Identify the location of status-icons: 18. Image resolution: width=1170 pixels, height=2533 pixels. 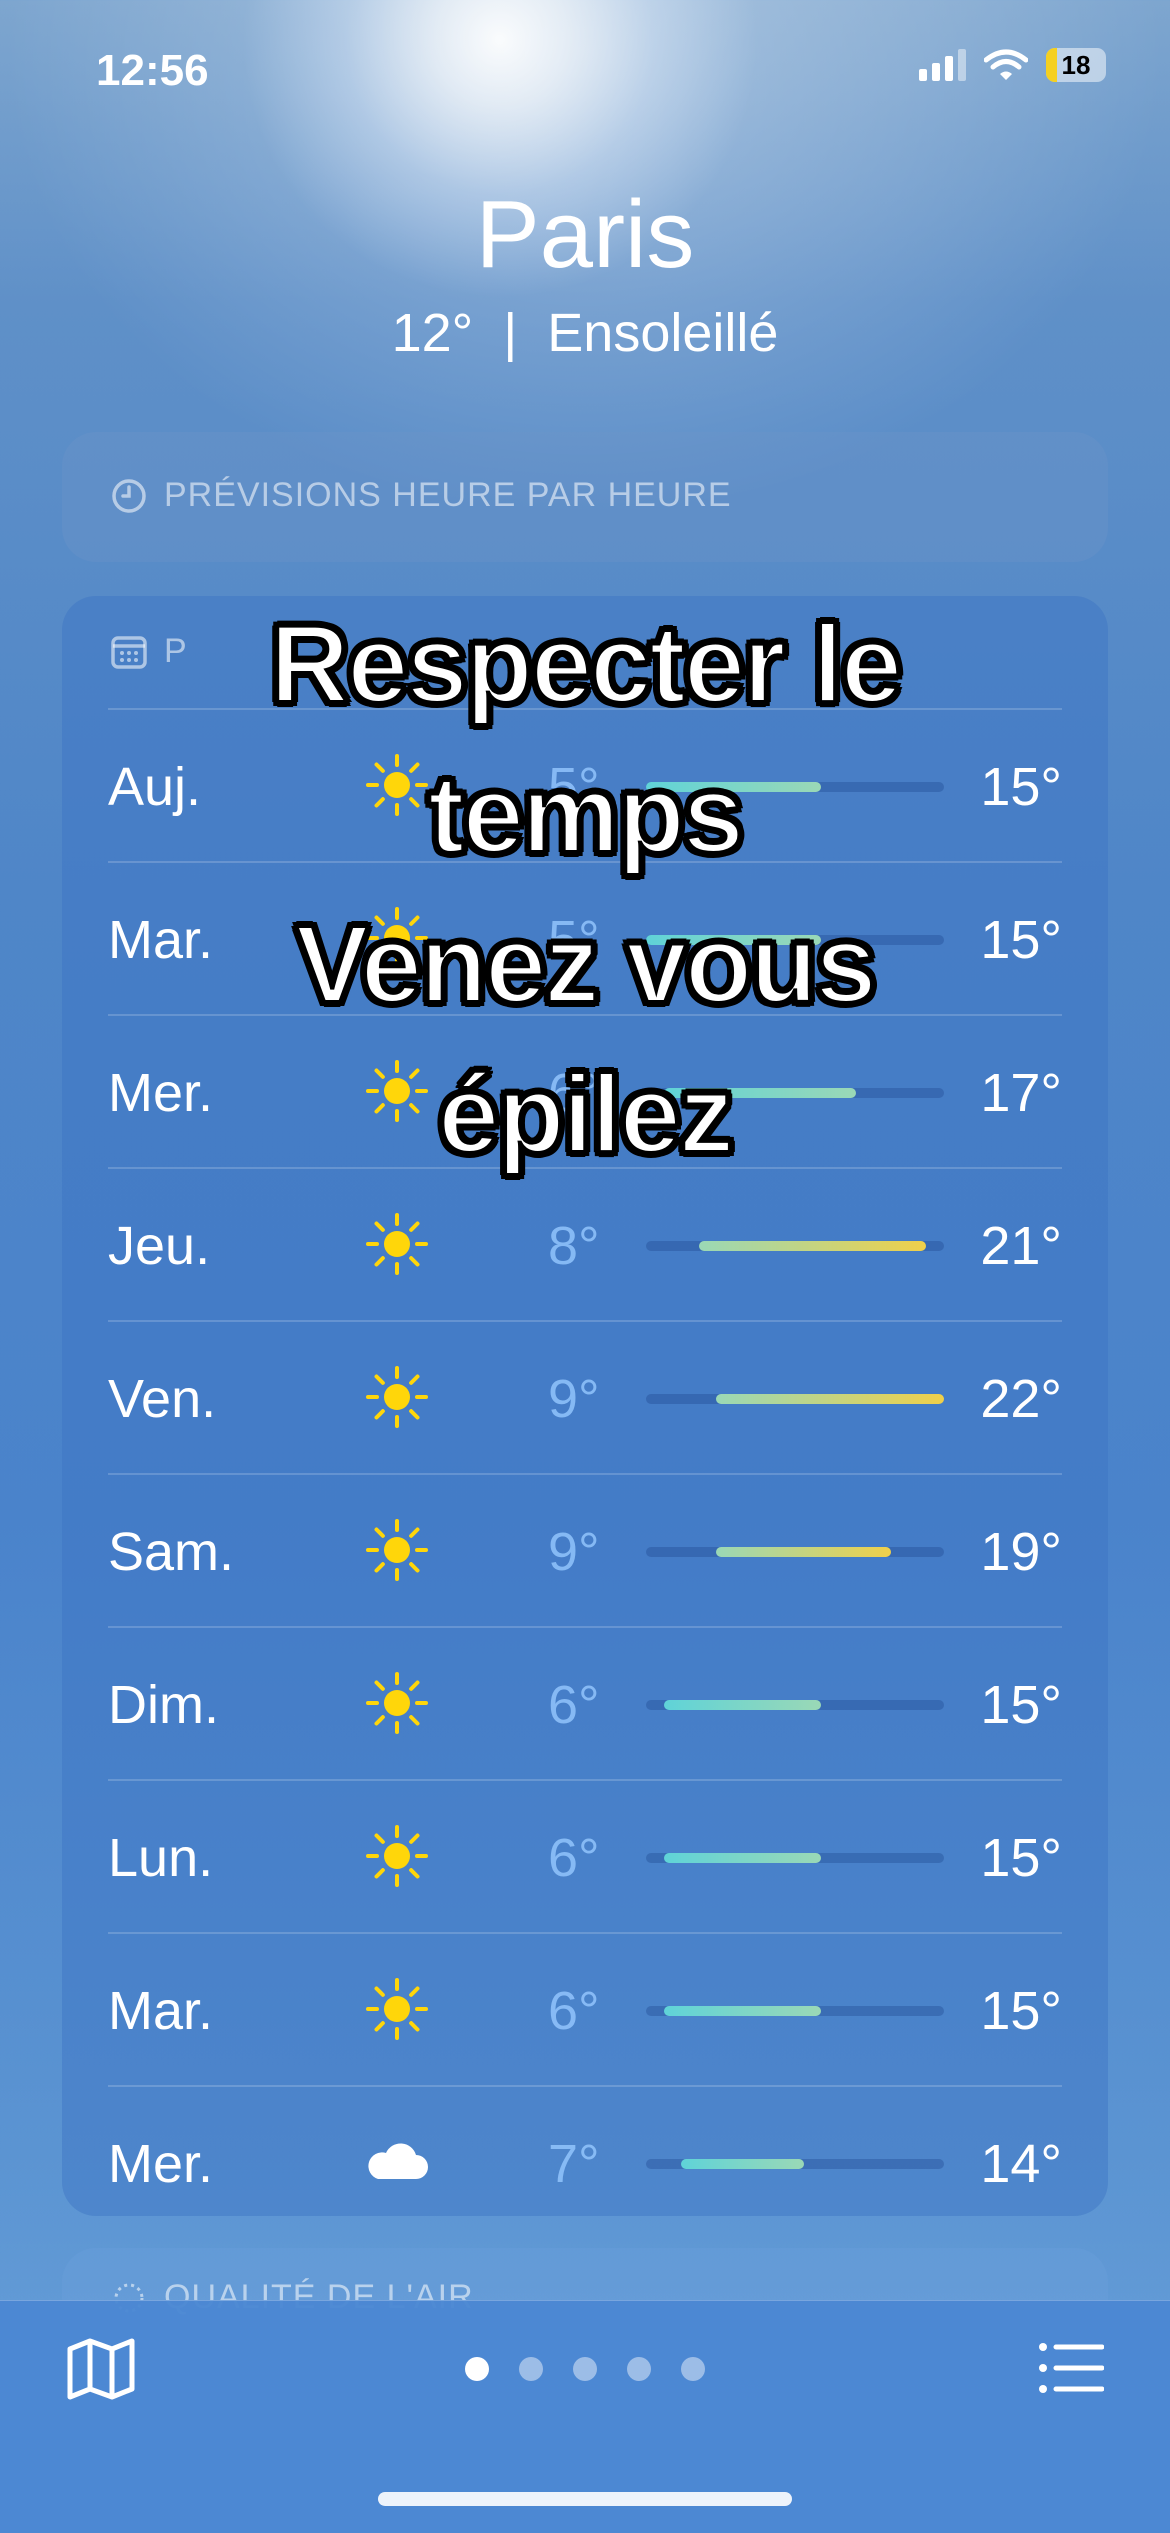
(1012, 65).